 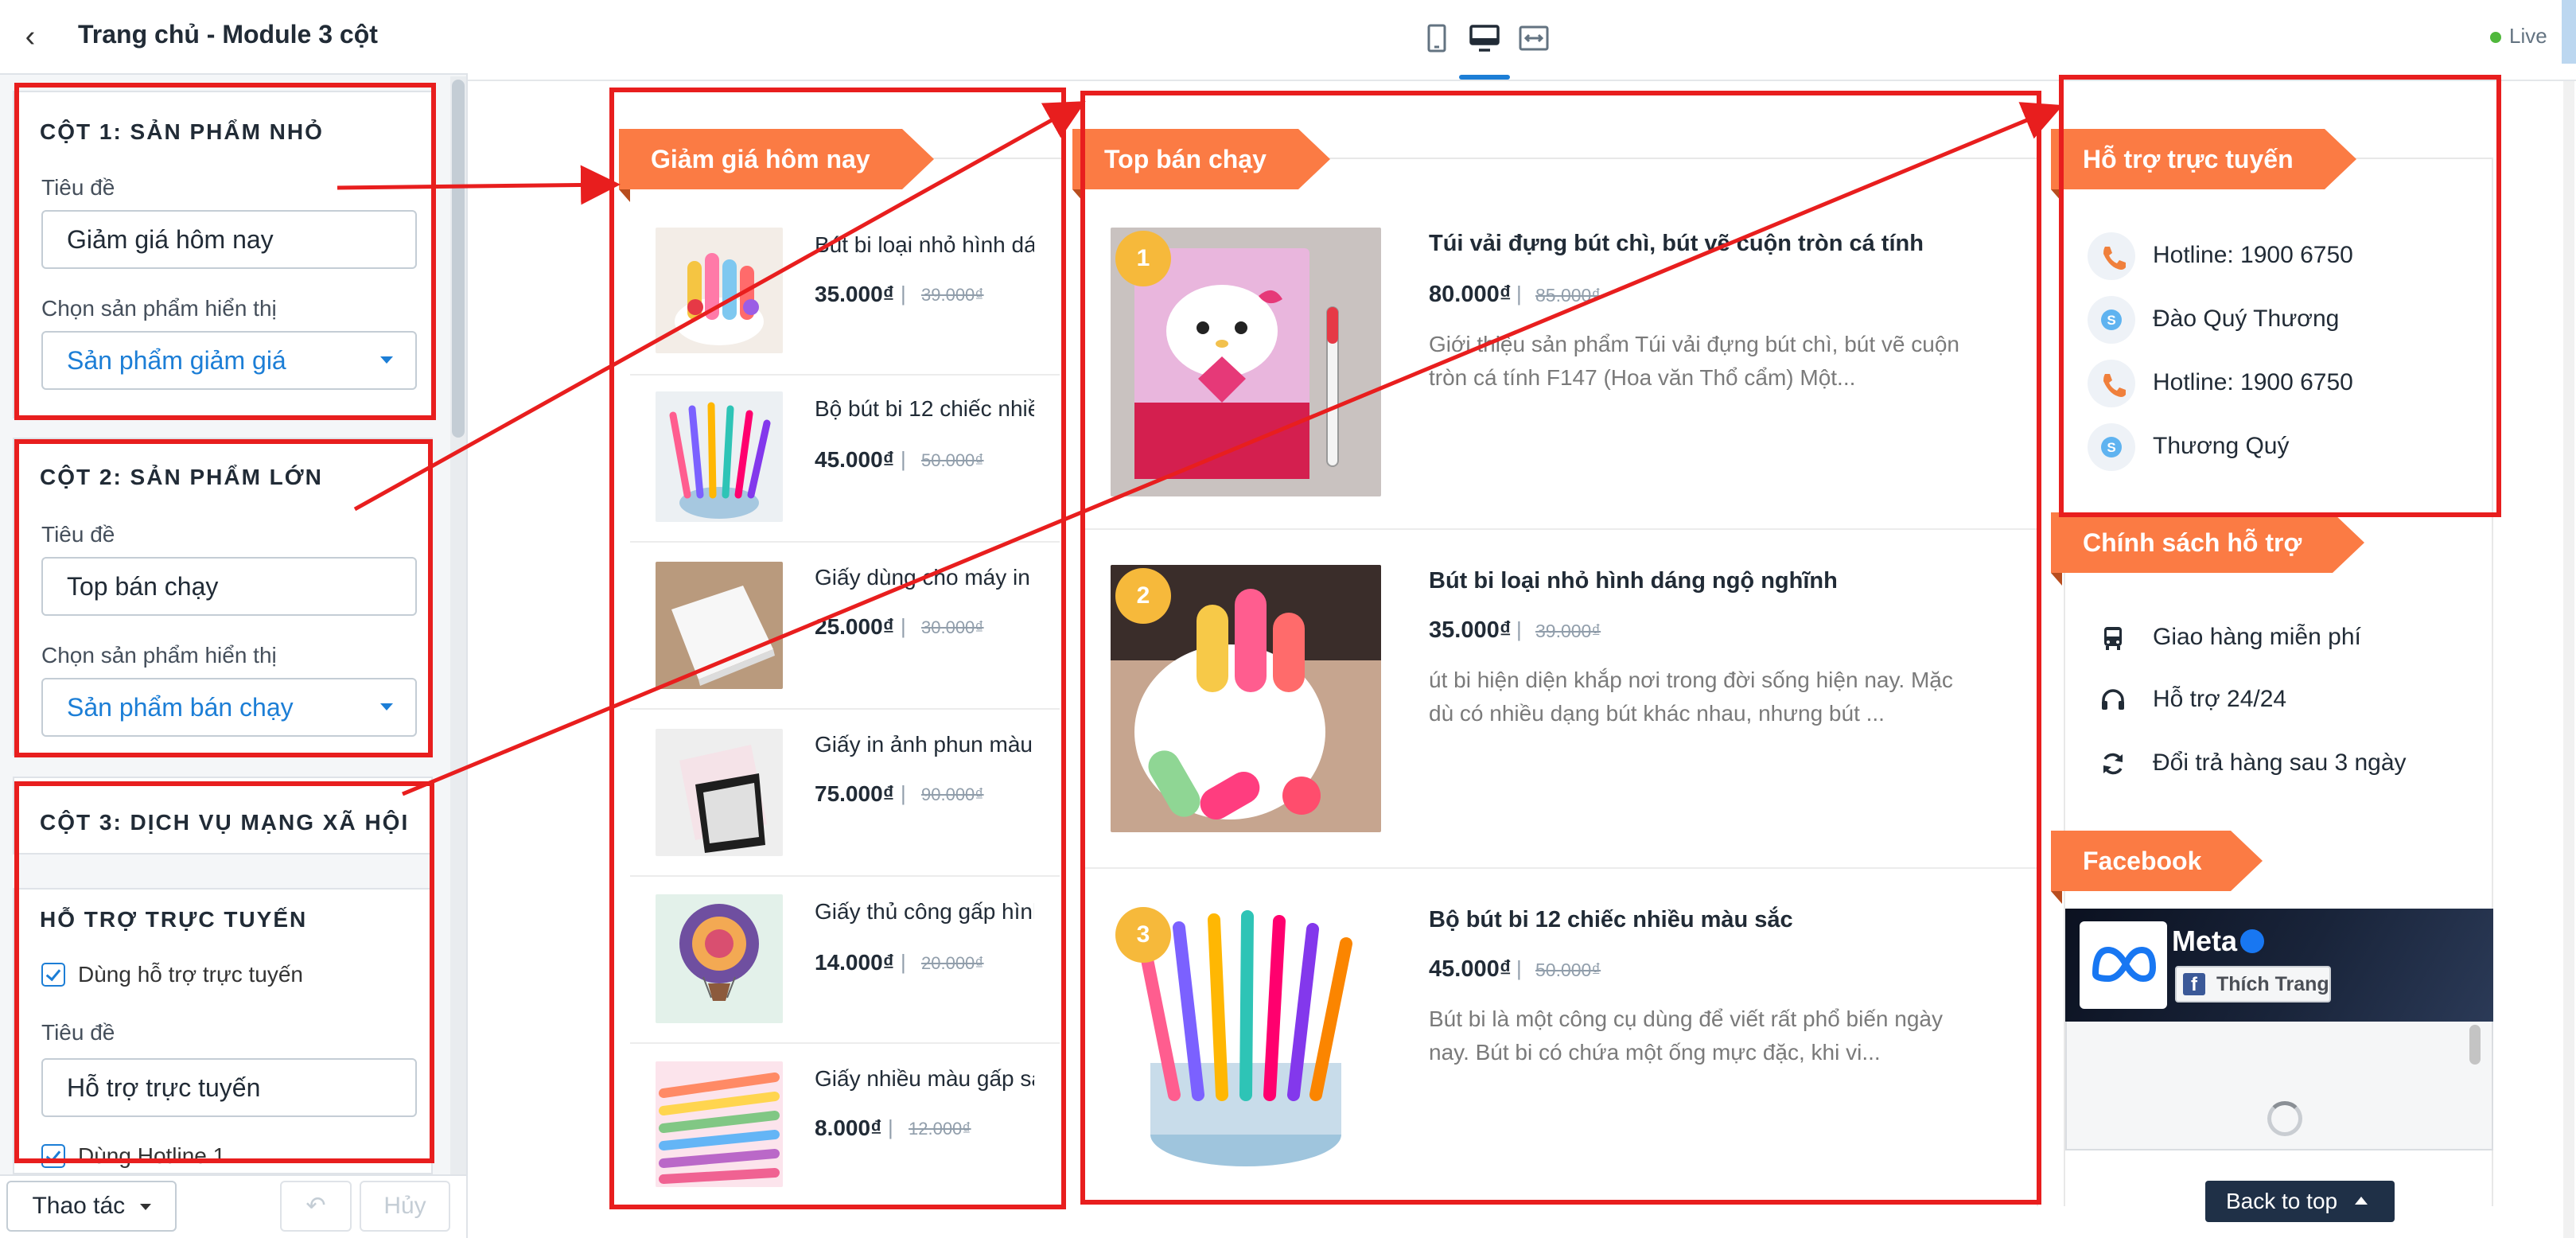 I want to click on publish-button-edge, so click(x=2569, y=32).